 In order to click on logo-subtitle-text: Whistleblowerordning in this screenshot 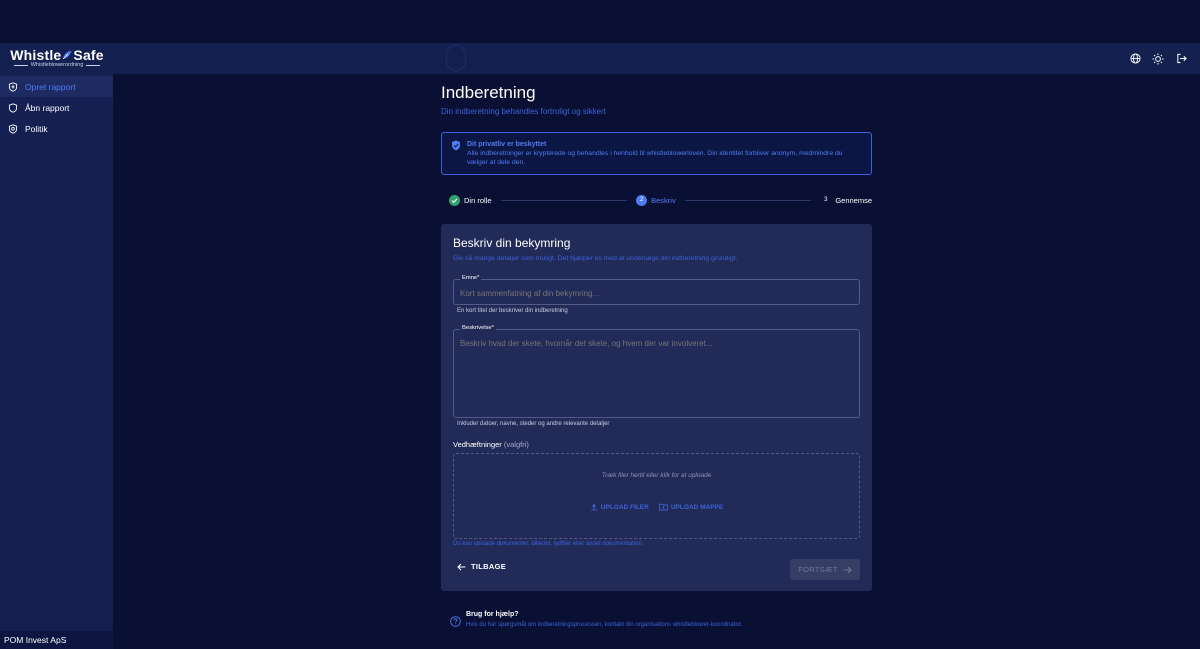, I will do `click(57, 65)`.